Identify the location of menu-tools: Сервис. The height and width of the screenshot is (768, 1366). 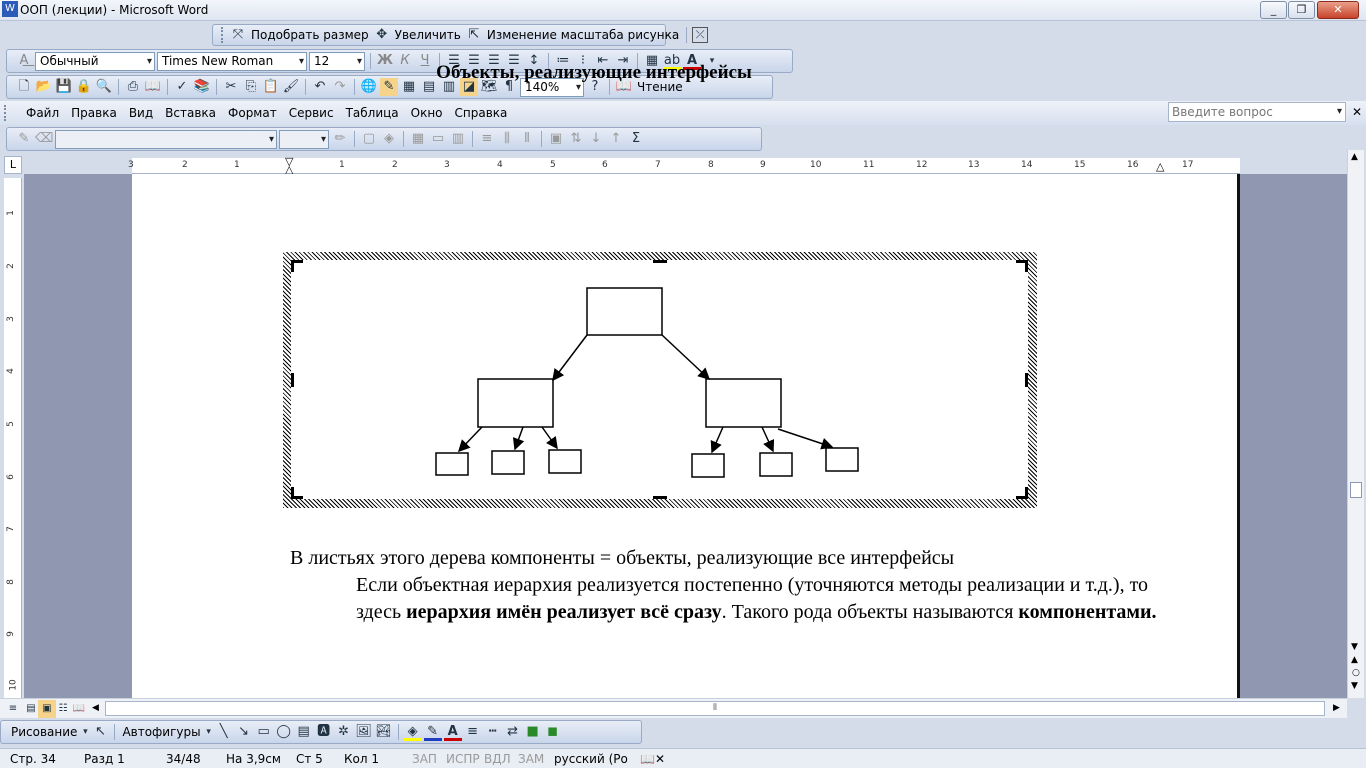
(311, 113).